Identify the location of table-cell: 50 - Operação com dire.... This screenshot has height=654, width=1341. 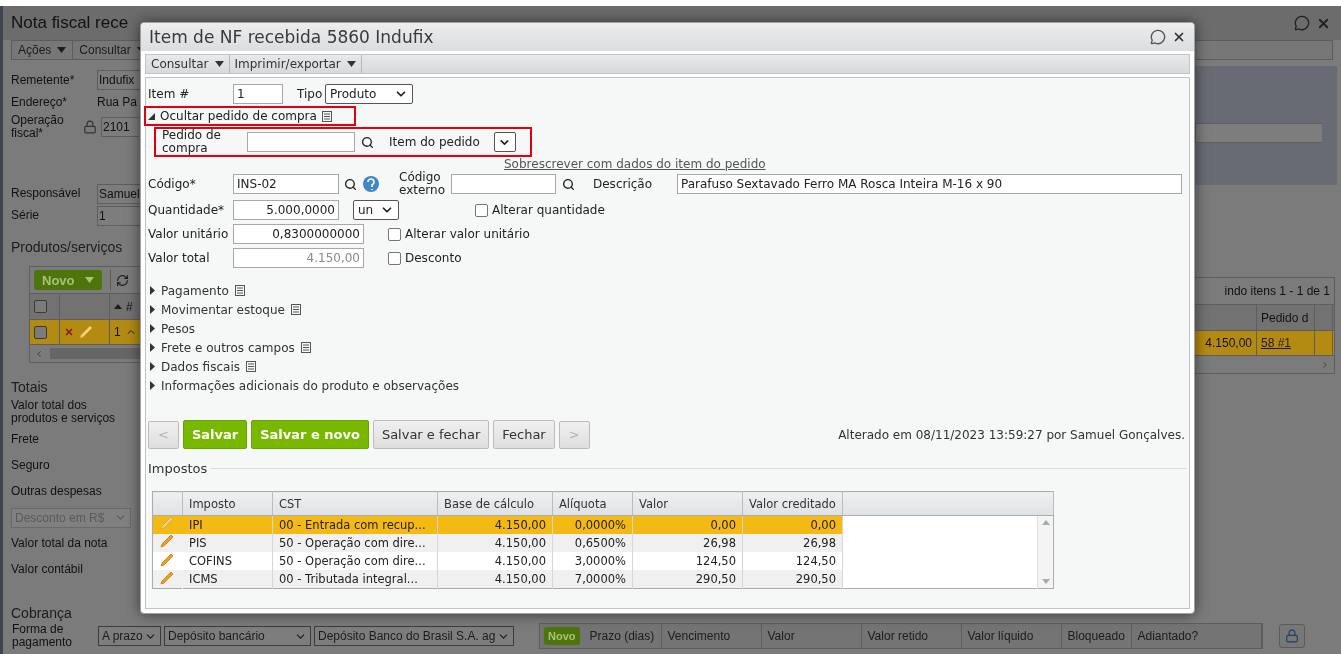
(355, 561).